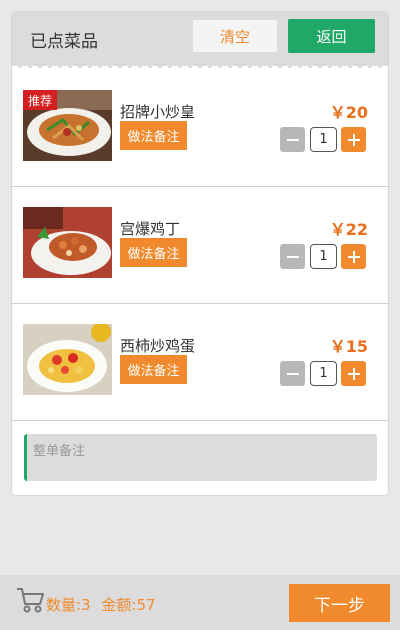 This screenshot has width=400, height=630. Describe the element at coordinates (331, 36) in the screenshot. I see `back-button: 返回` at that location.